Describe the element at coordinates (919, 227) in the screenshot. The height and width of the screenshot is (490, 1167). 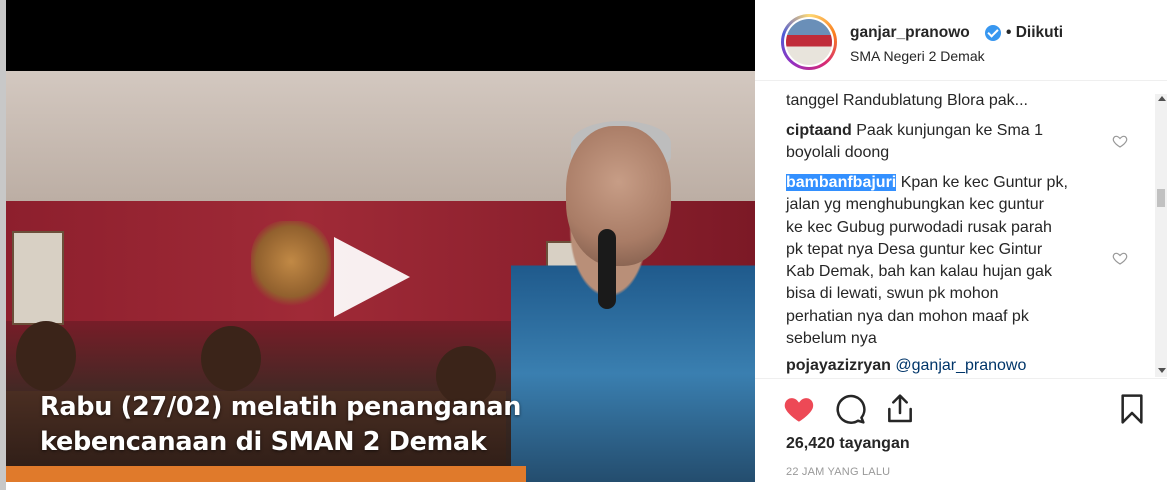
I see `comment-text: ke kec Gubug purwodadi rusak parah` at that location.